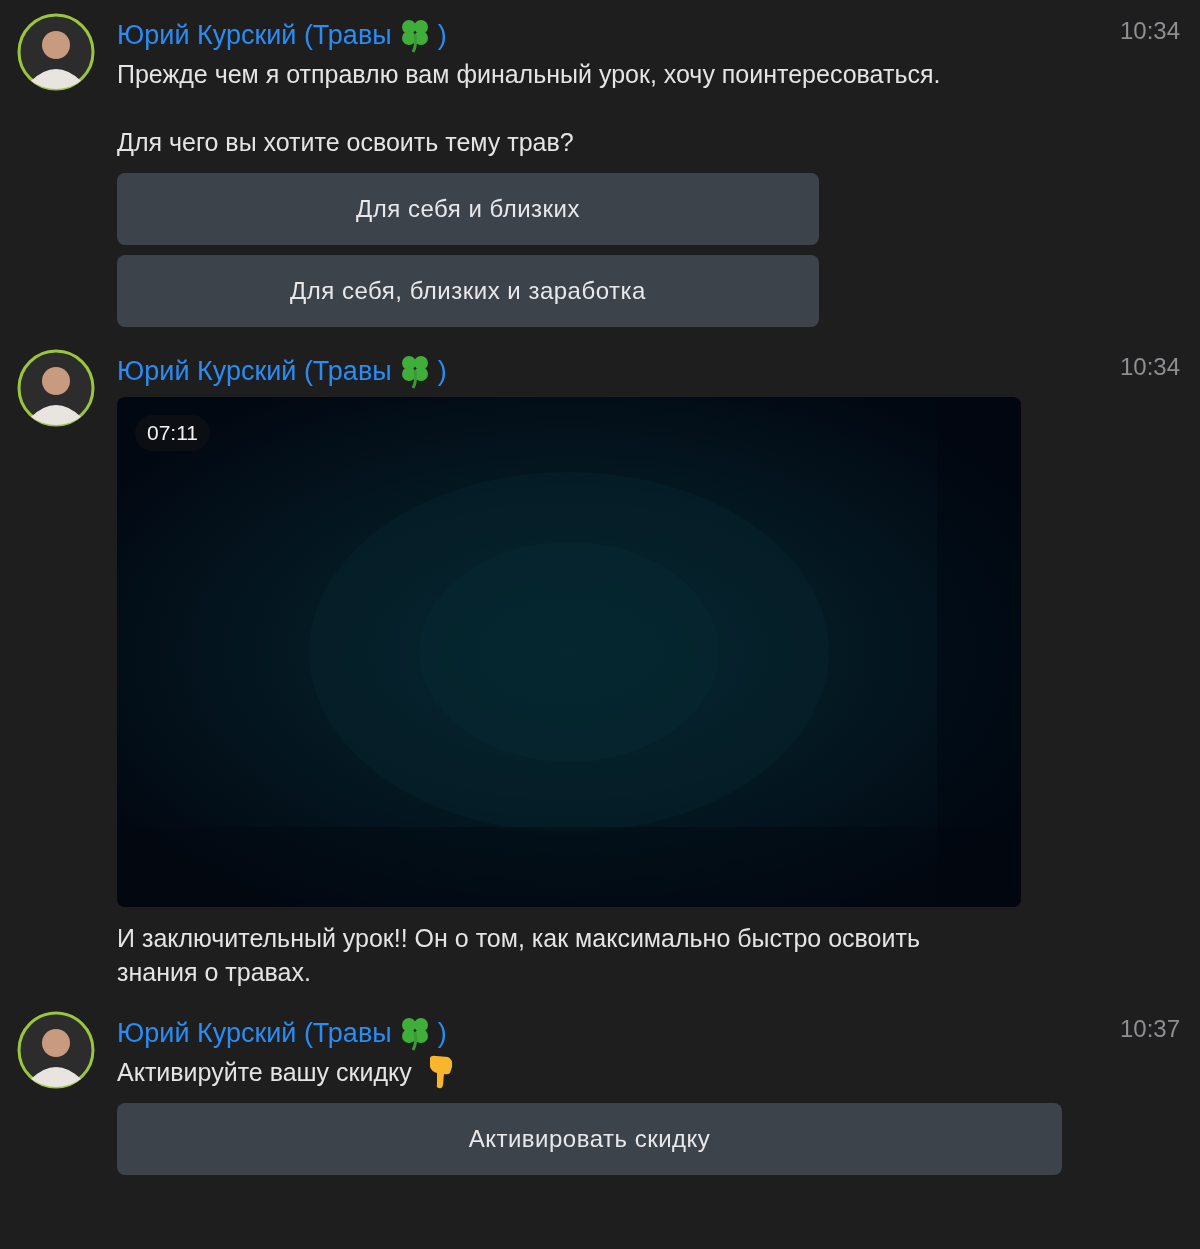  What do you see at coordinates (346, 142) in the screenshot?
I see `message-text: Для чего вы хотите освоить тему трав?` at bounding box center [346, 142].